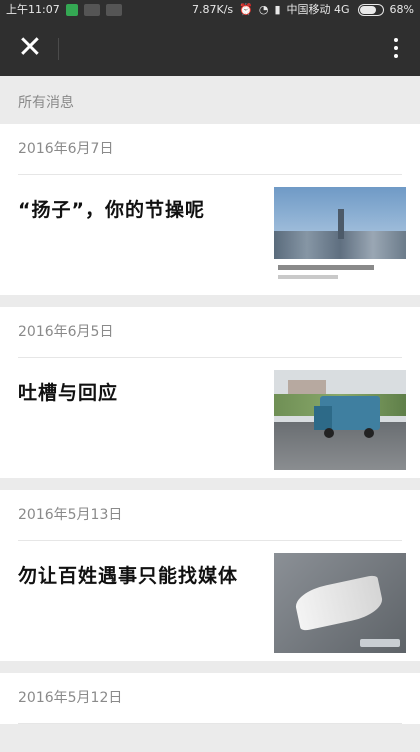 The width and height of the screenshot is (420, 752). I want to click on article-date: 2016年5月13日, so click(210, 515).